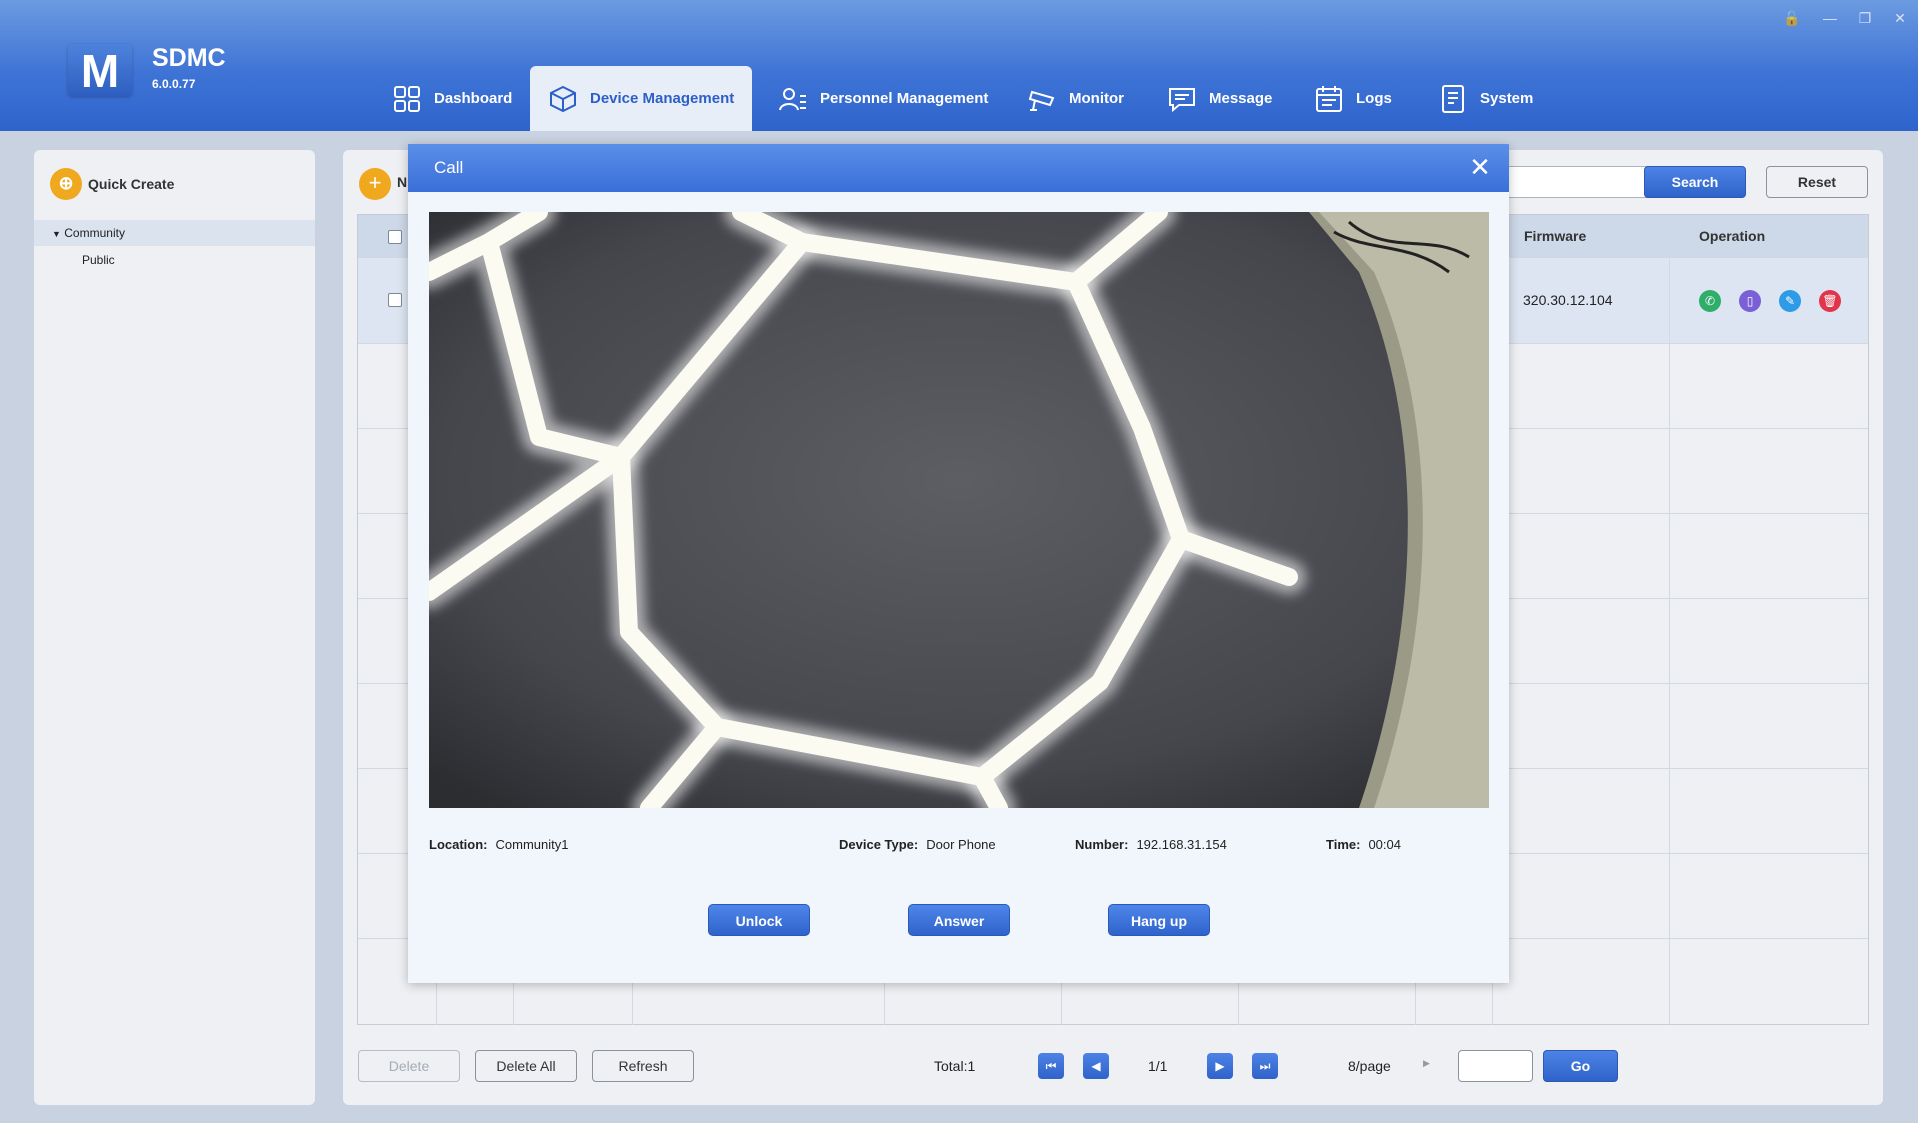 The width and height of the screenshot is (1918, 1123). I want to click on delete-all-button: Delete All, so click(526, 1066).